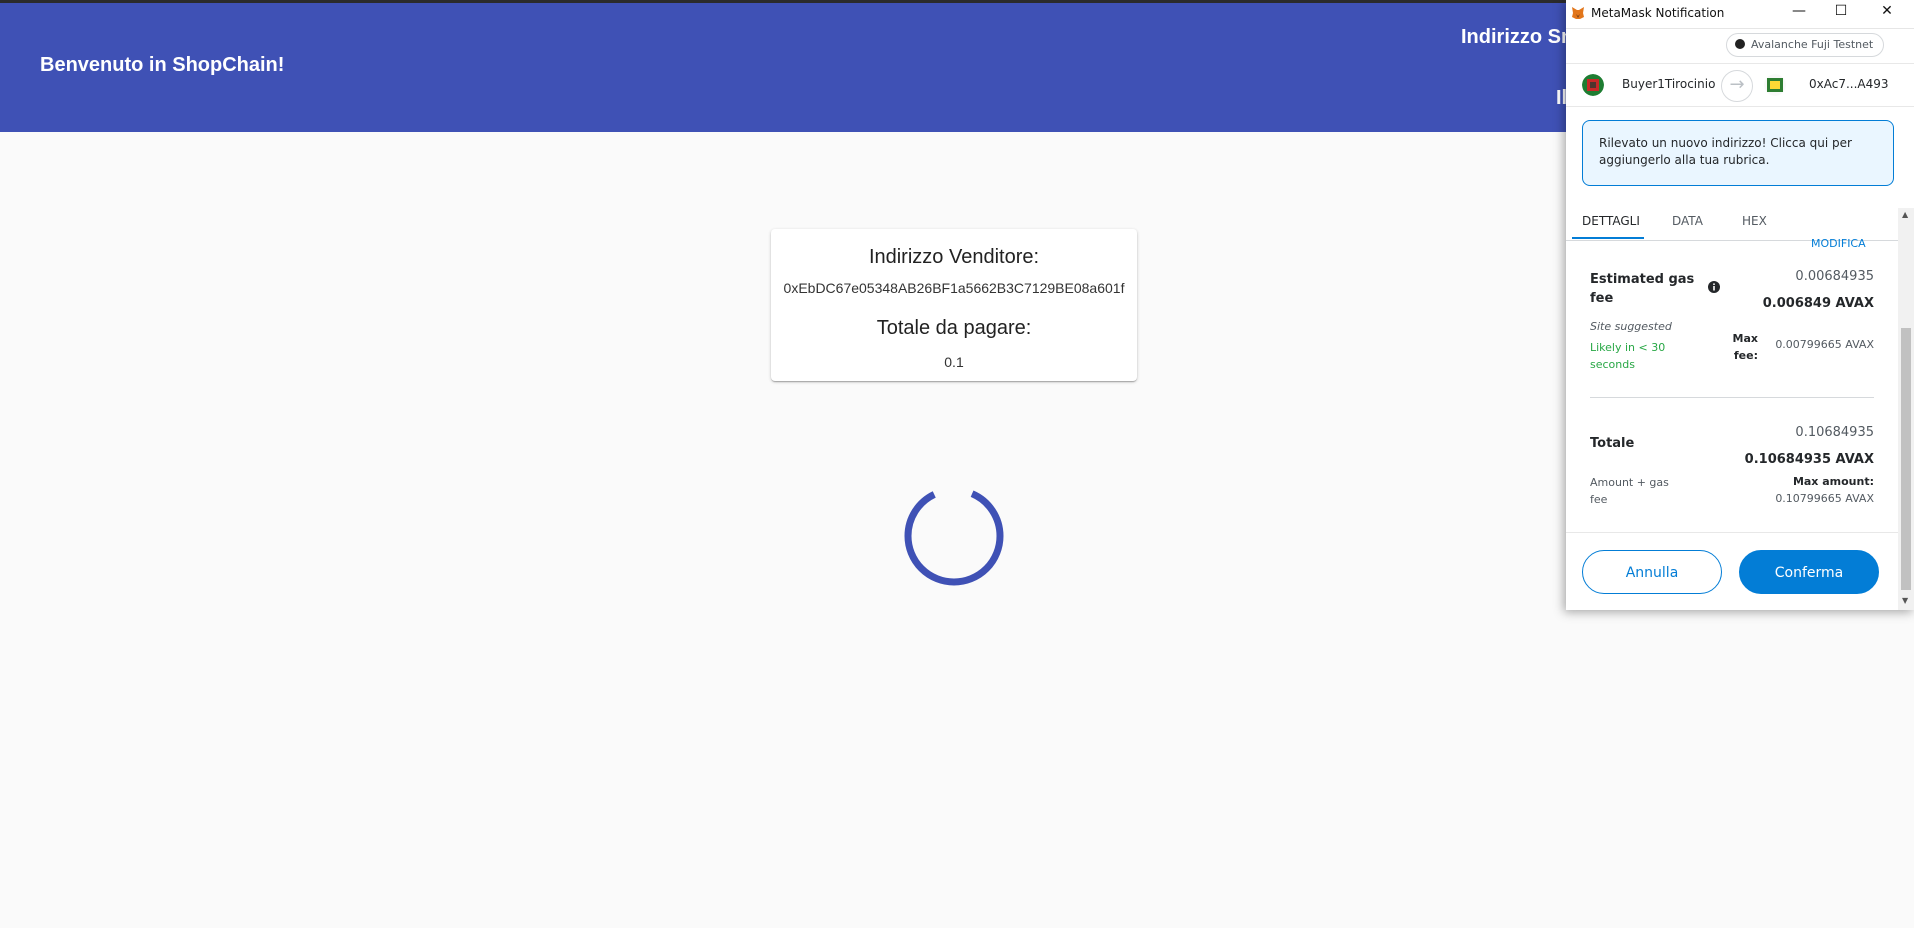  I want to click on total-amount-value: 0.10684935, so click(1834, 432).